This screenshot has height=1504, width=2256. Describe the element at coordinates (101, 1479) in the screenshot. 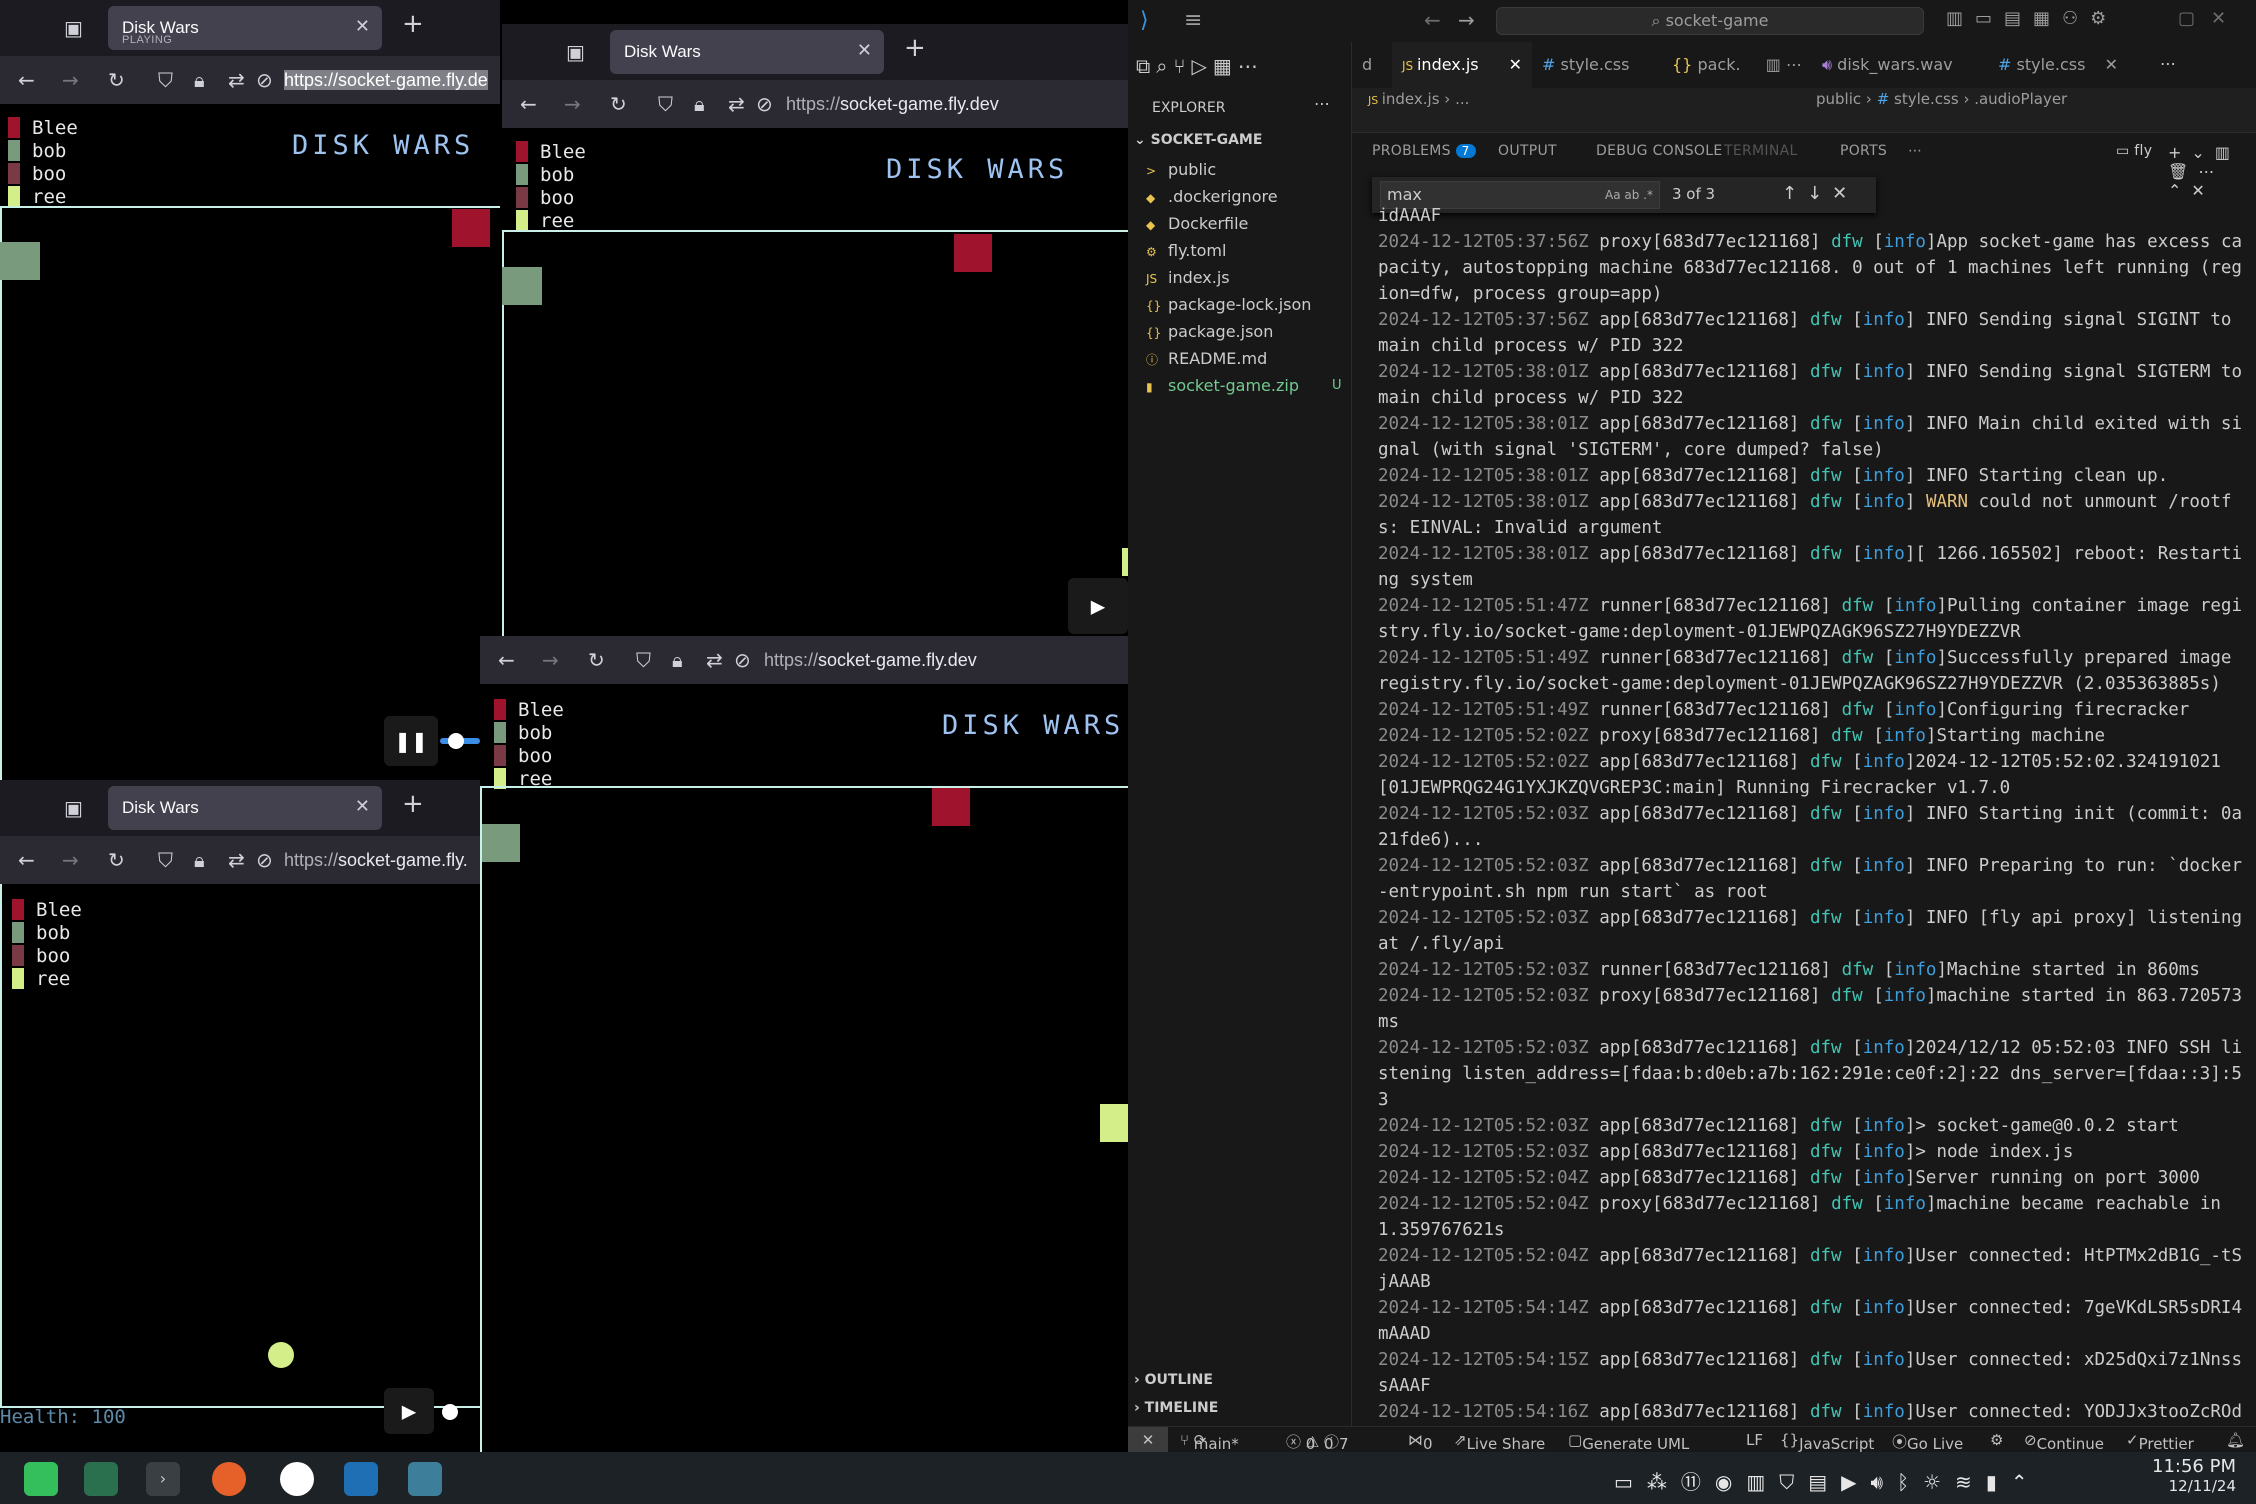

I see `file-manager-icon` at that location.